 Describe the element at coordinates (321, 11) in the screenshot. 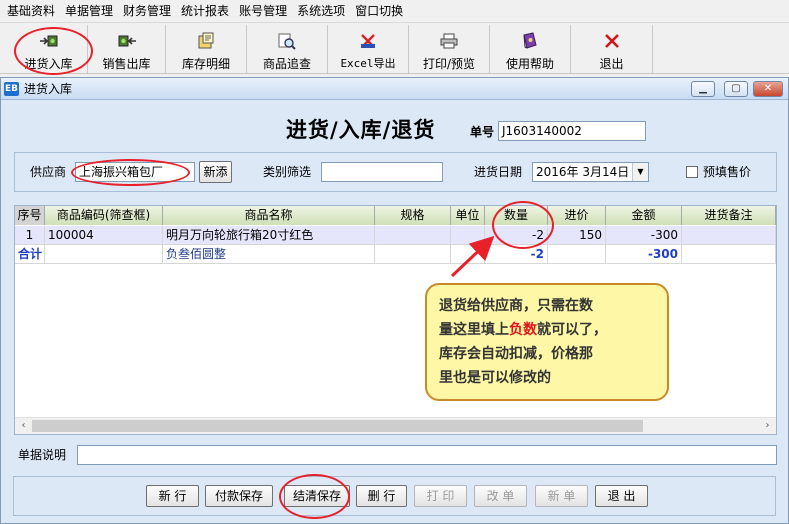

I see `menu-options: 系统选项` at that location.